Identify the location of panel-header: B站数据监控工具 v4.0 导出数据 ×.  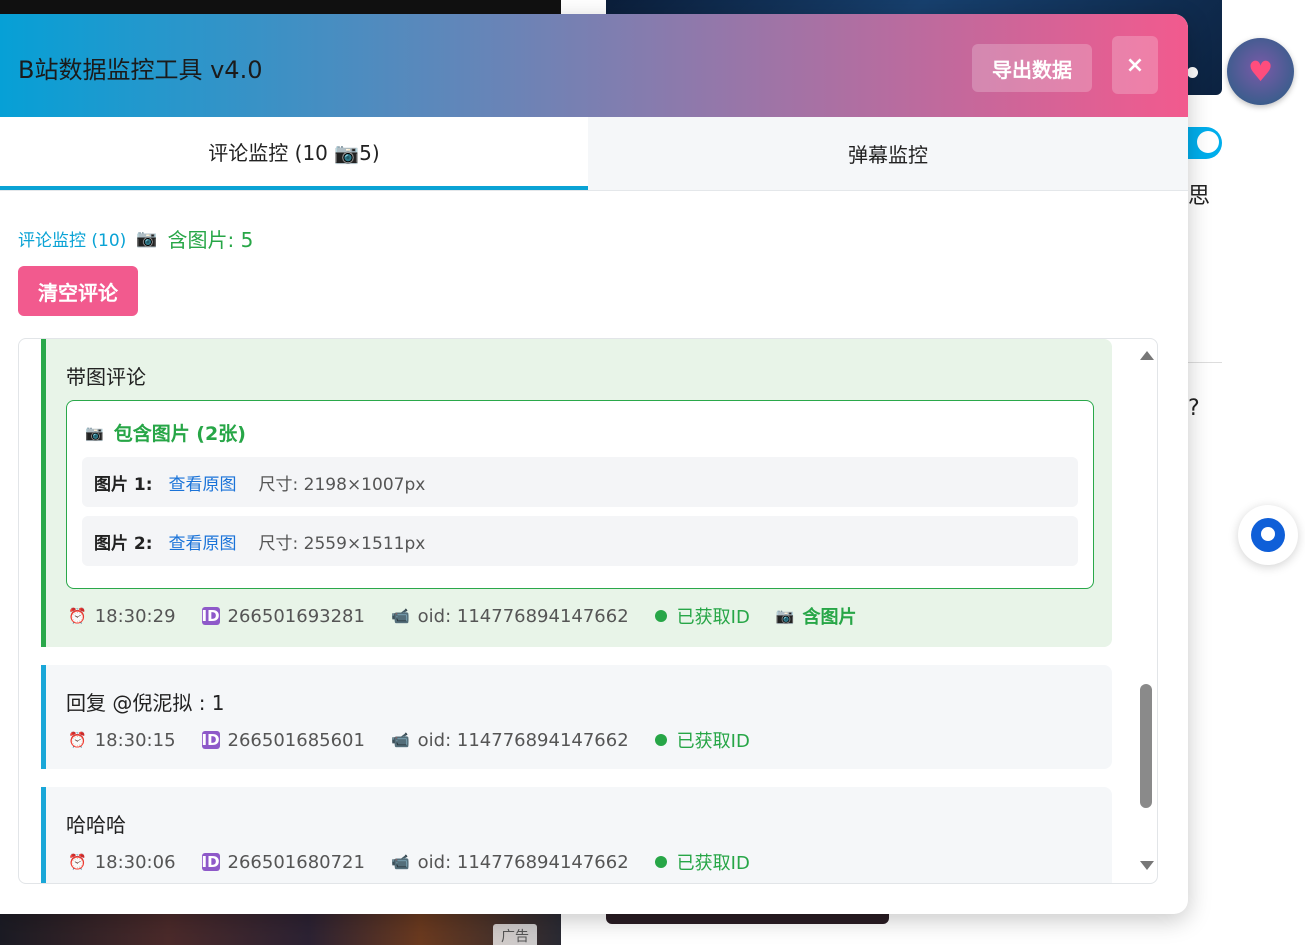
(594, 65).